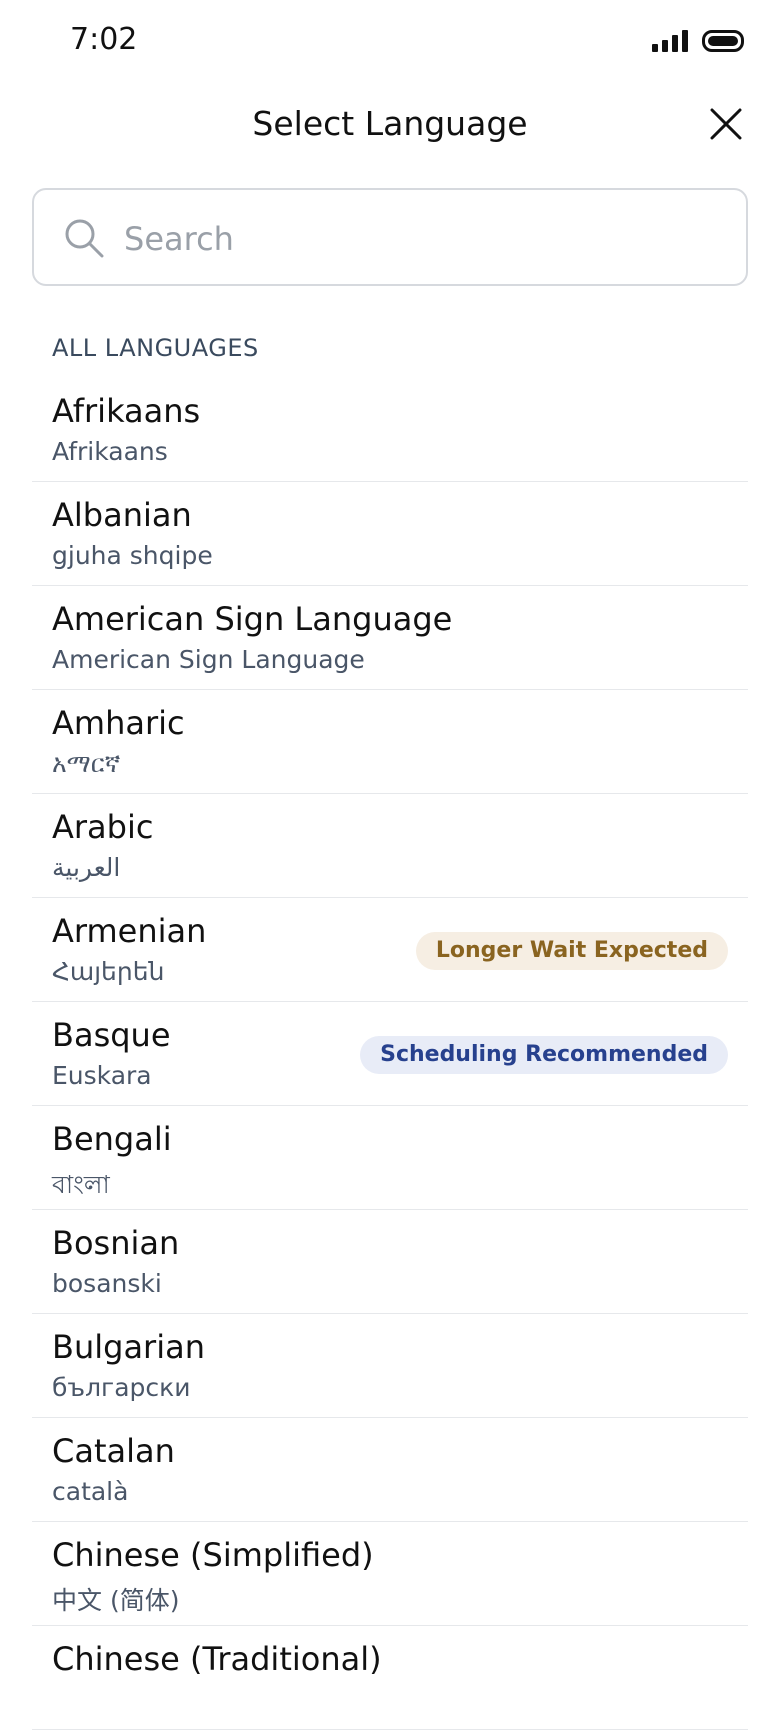 This screenshot has height=1730, width=780. Describe the element at coordinates (670, 41) in the screenshot. I see `cellular-signal-icon` at that location.